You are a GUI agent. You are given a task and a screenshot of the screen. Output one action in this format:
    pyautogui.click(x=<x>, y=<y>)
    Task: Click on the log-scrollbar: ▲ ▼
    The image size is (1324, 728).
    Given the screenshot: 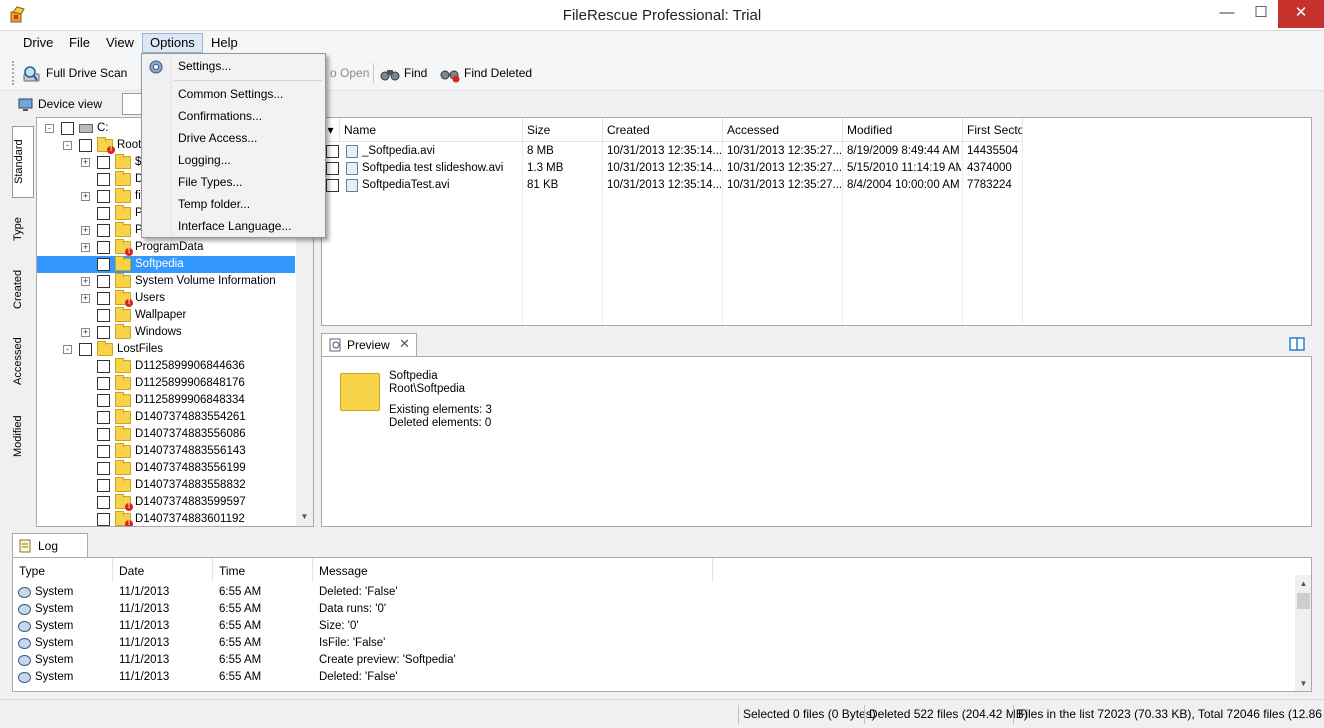 What is the action you would take?
    pyautogui.click(x=1303, y=633)
    